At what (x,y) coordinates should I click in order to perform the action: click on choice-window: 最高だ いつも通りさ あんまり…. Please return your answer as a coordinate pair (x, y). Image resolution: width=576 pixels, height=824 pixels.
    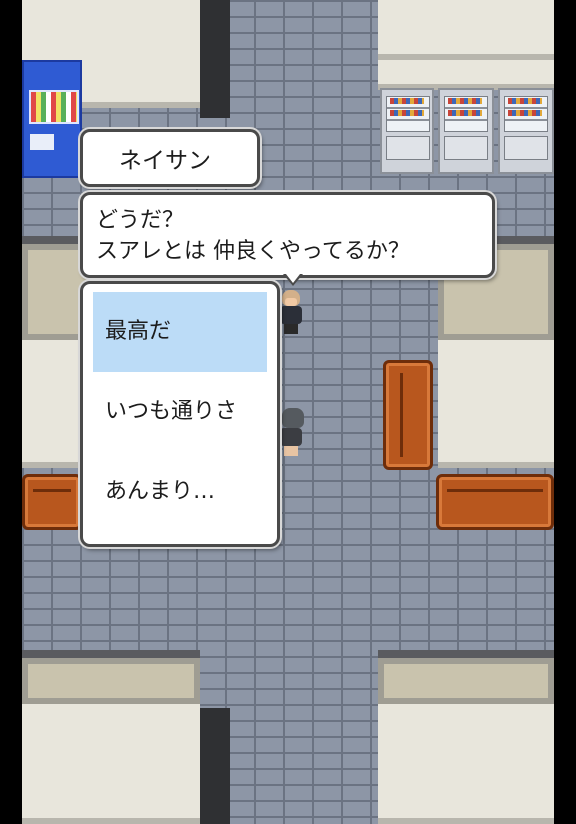
    Looking at the image, I should click on (180, 414).